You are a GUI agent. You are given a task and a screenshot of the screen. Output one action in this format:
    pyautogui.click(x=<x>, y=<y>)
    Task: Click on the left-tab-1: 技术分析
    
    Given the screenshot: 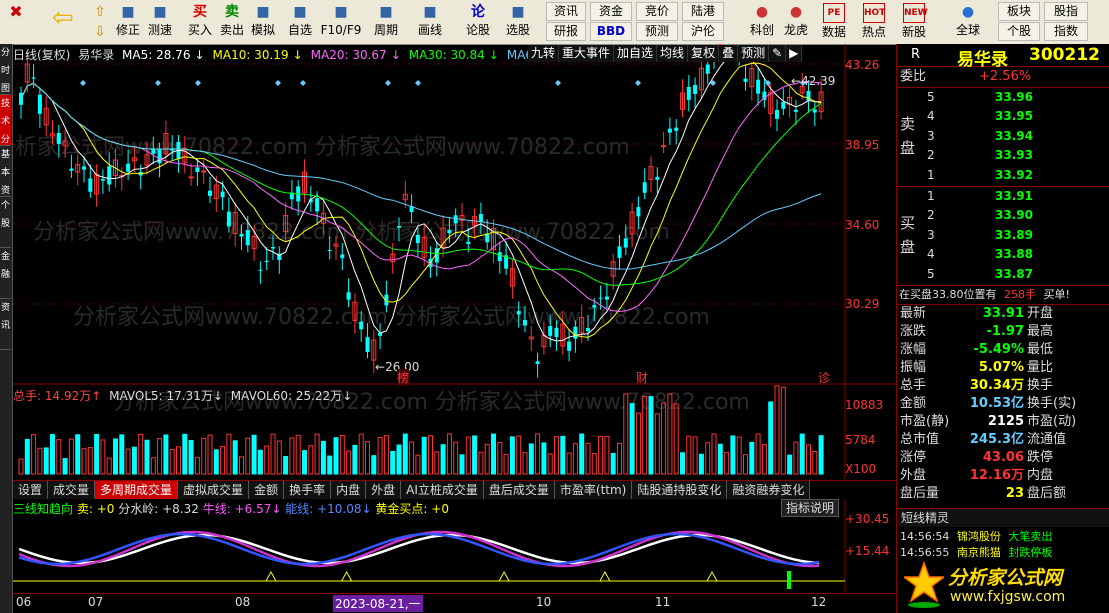 What is the action you would take?
    pyautogui.click(x=5, y=120)
    